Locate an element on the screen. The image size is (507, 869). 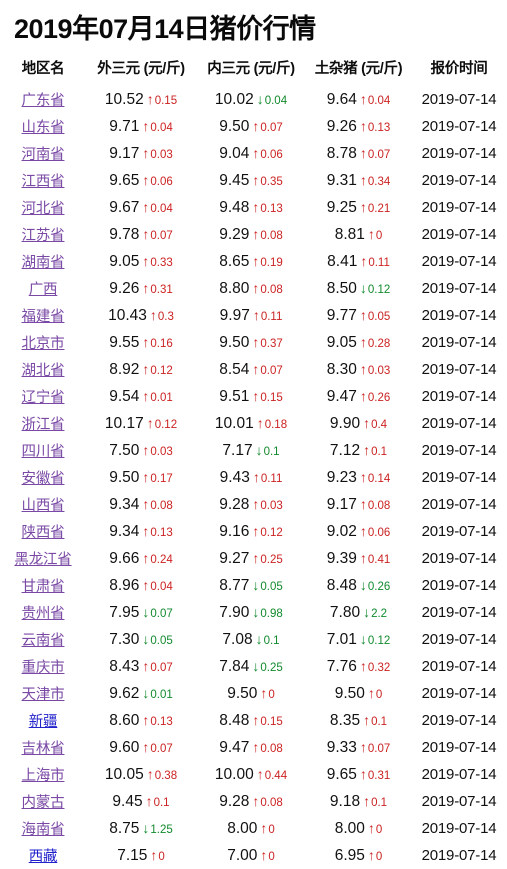
table-row: 内蒙古 9.45 ↑0.1 9.28 ↑0.08 9.18 ↑0.1 2019-07-14 is located at coordinates (253, 801).